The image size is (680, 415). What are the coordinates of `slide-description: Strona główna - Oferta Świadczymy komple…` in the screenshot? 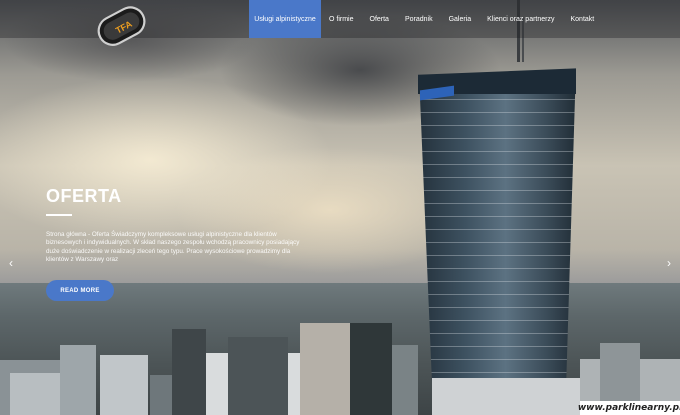 It's located at (173, 247).